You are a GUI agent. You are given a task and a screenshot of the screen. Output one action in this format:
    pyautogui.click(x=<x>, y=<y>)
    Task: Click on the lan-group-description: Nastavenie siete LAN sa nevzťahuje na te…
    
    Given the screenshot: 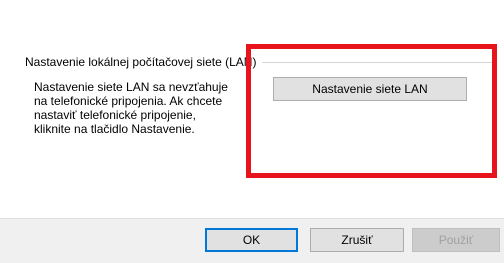 What is the action you would take?
    pyautogui.click(x=149, y=108)
    